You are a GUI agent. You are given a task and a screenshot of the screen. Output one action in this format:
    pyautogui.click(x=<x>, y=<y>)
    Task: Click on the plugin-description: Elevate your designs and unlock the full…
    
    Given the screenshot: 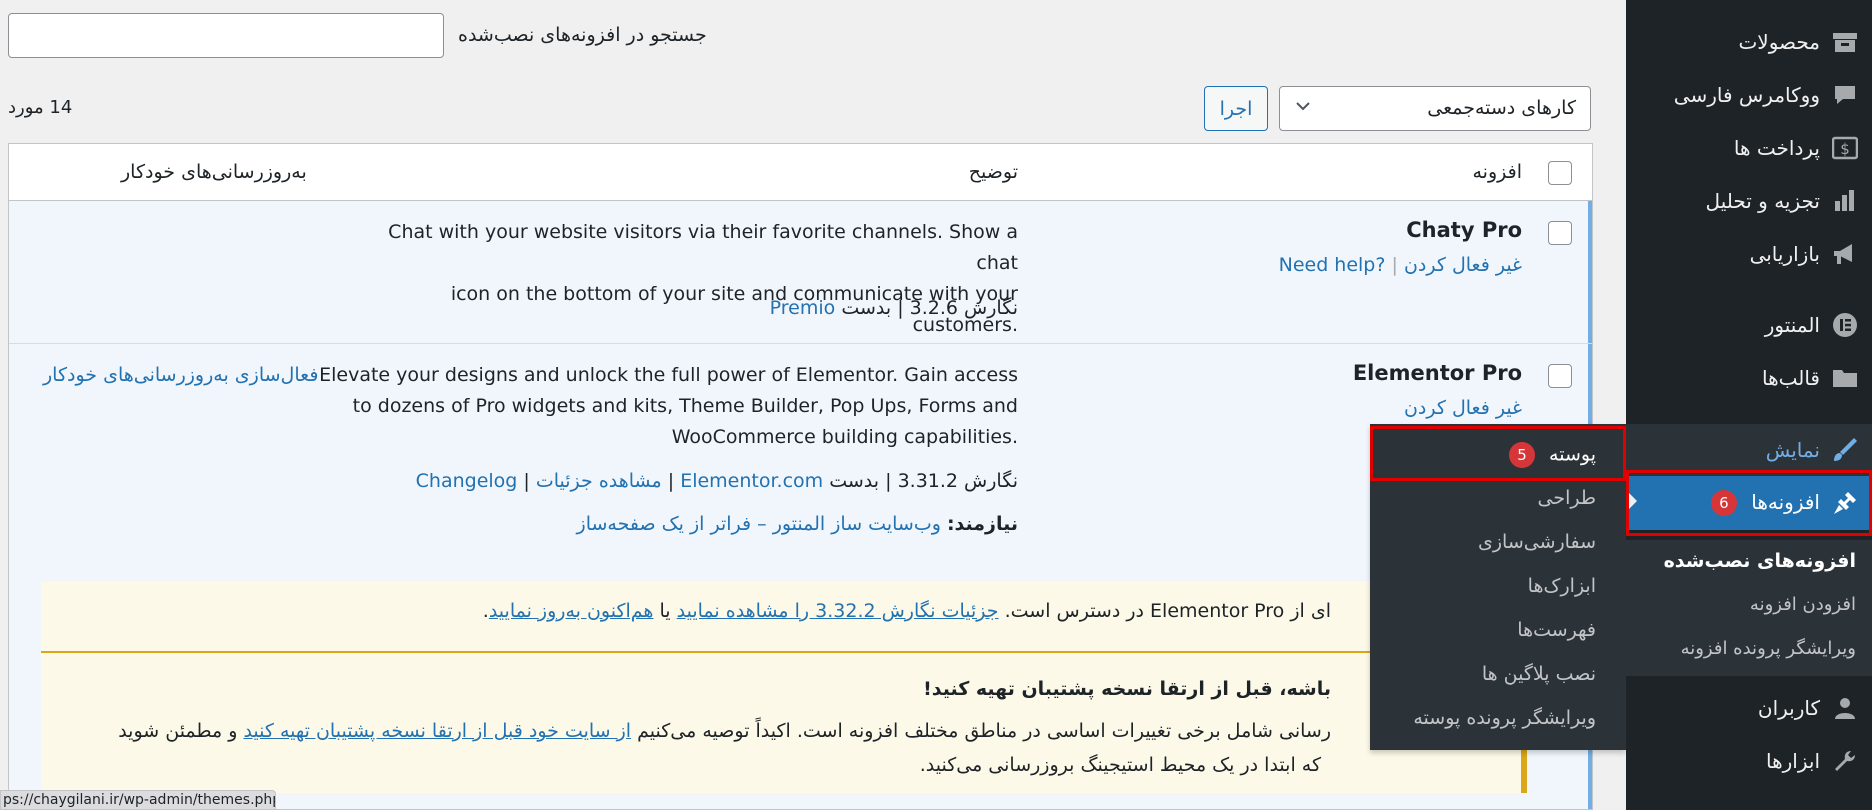 What is the action you would take?
    pyautogui.click(x=668, y=406)
    